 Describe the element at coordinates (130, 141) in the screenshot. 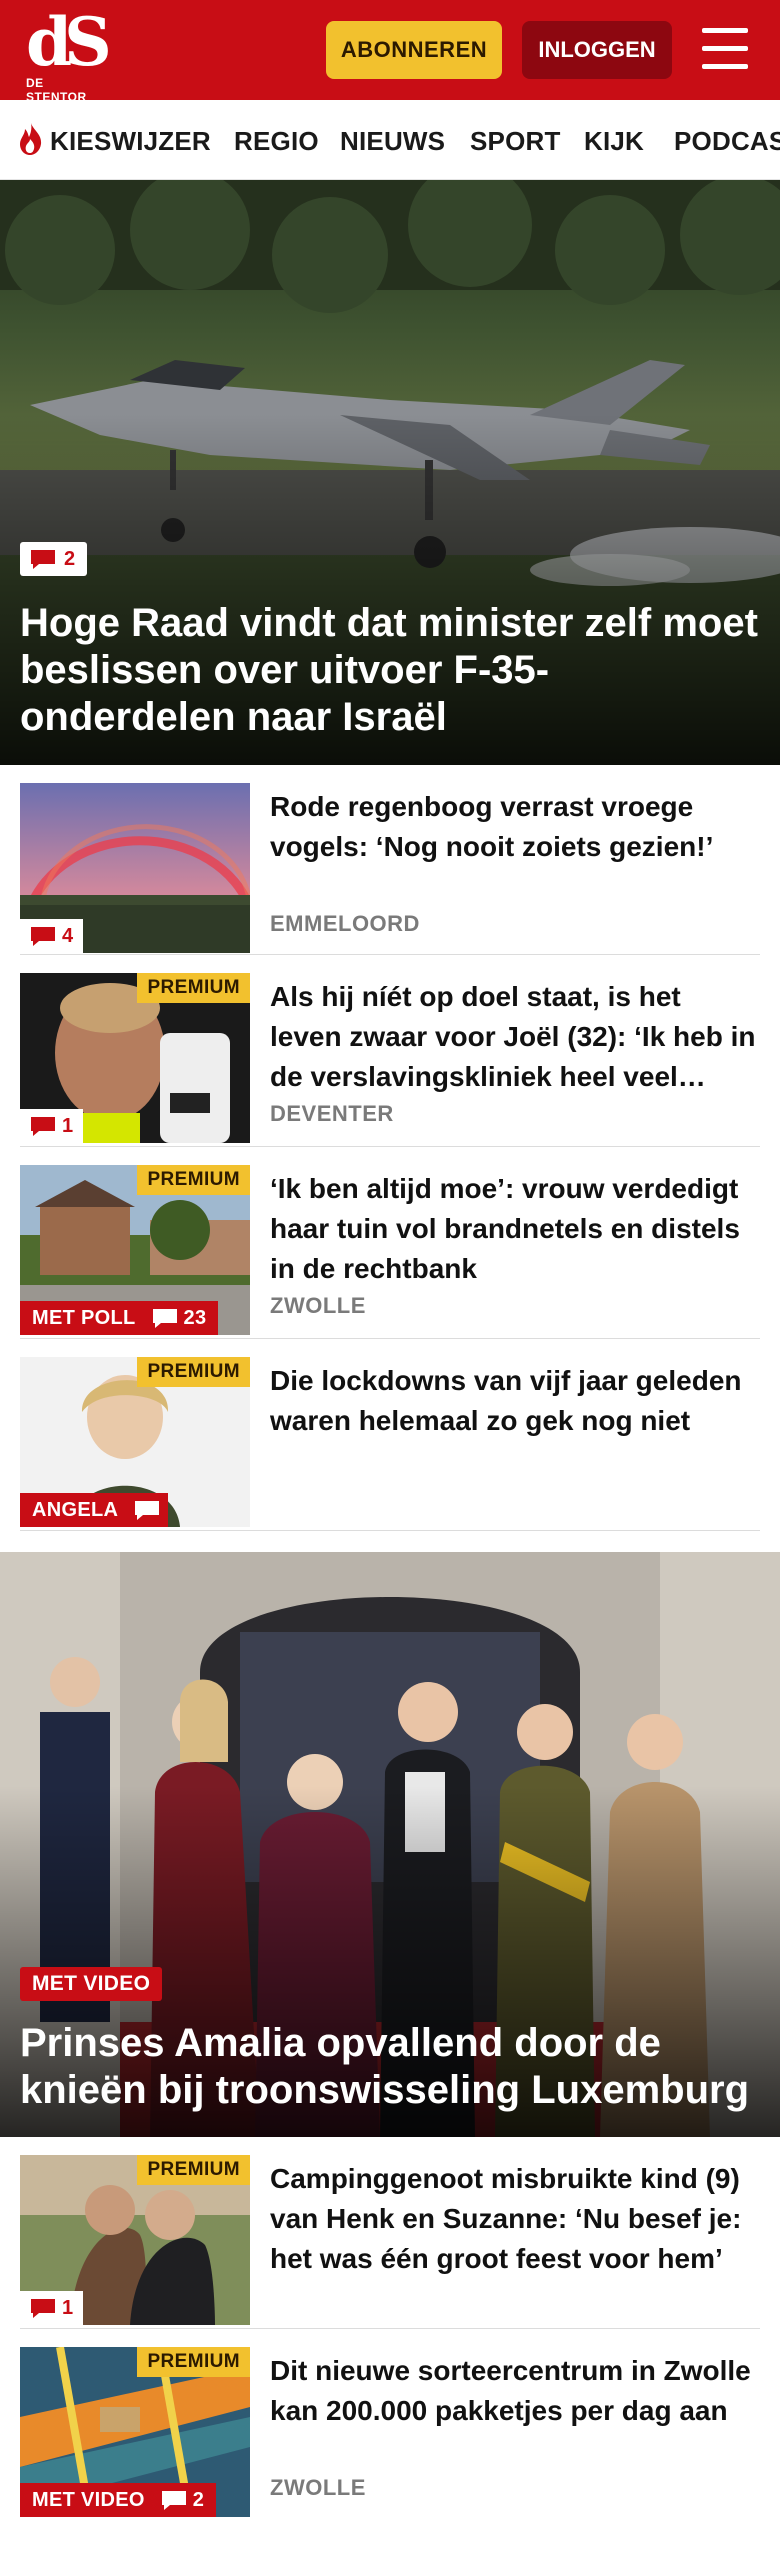

I see `nav-item-kieswijzer: KIESWIJZER` at that location.